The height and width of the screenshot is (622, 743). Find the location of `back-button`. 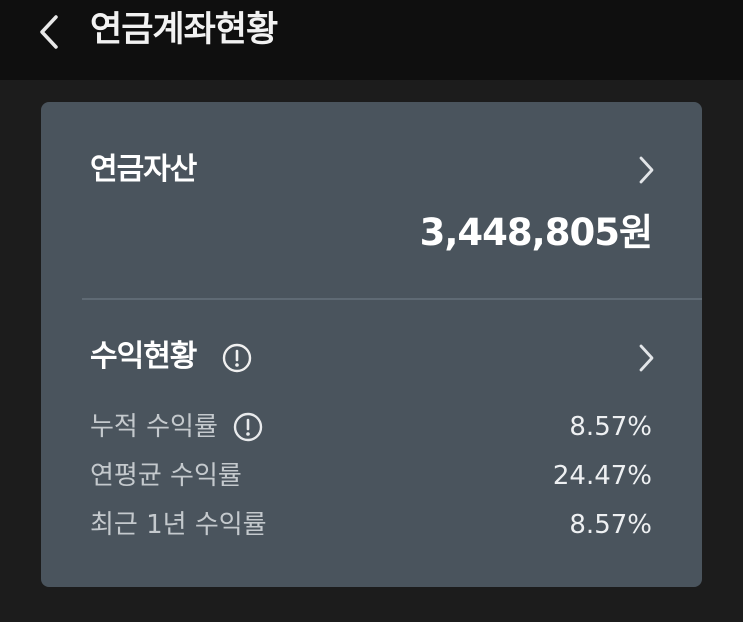

back-button is located at coordinates (52, 32).